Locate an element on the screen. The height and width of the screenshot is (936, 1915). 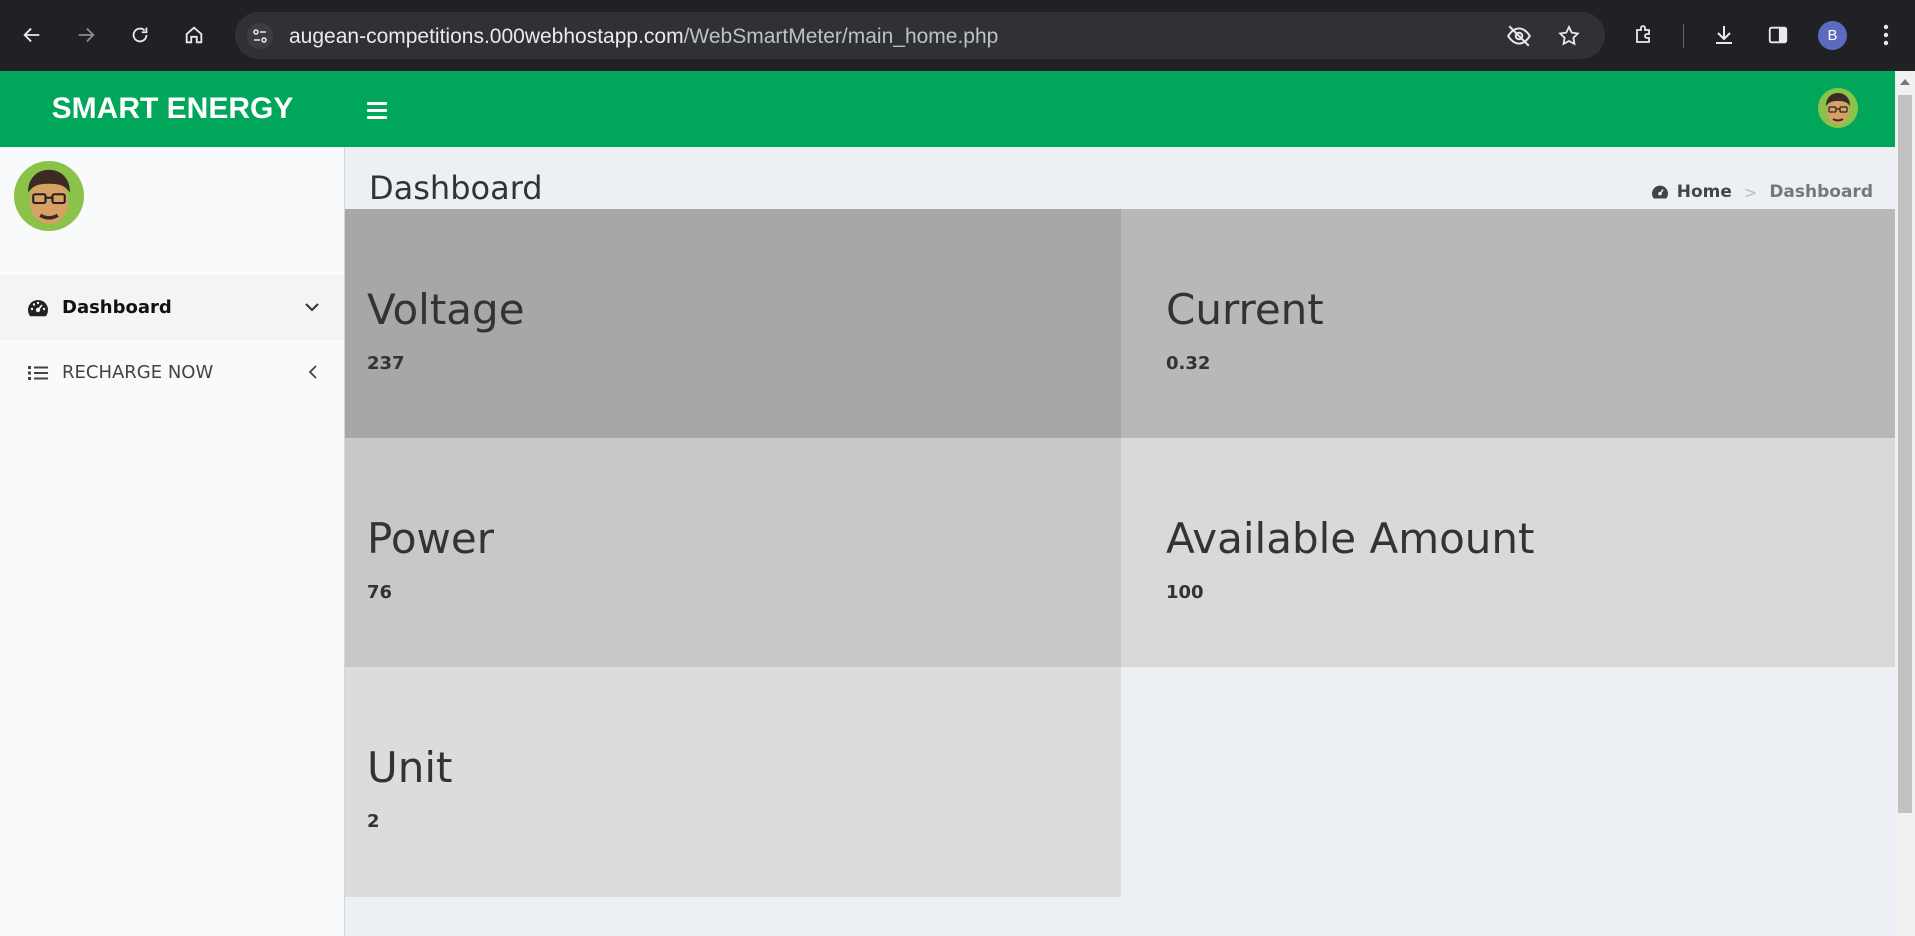
tile-value: 237 is located at coordinates (386, 363).